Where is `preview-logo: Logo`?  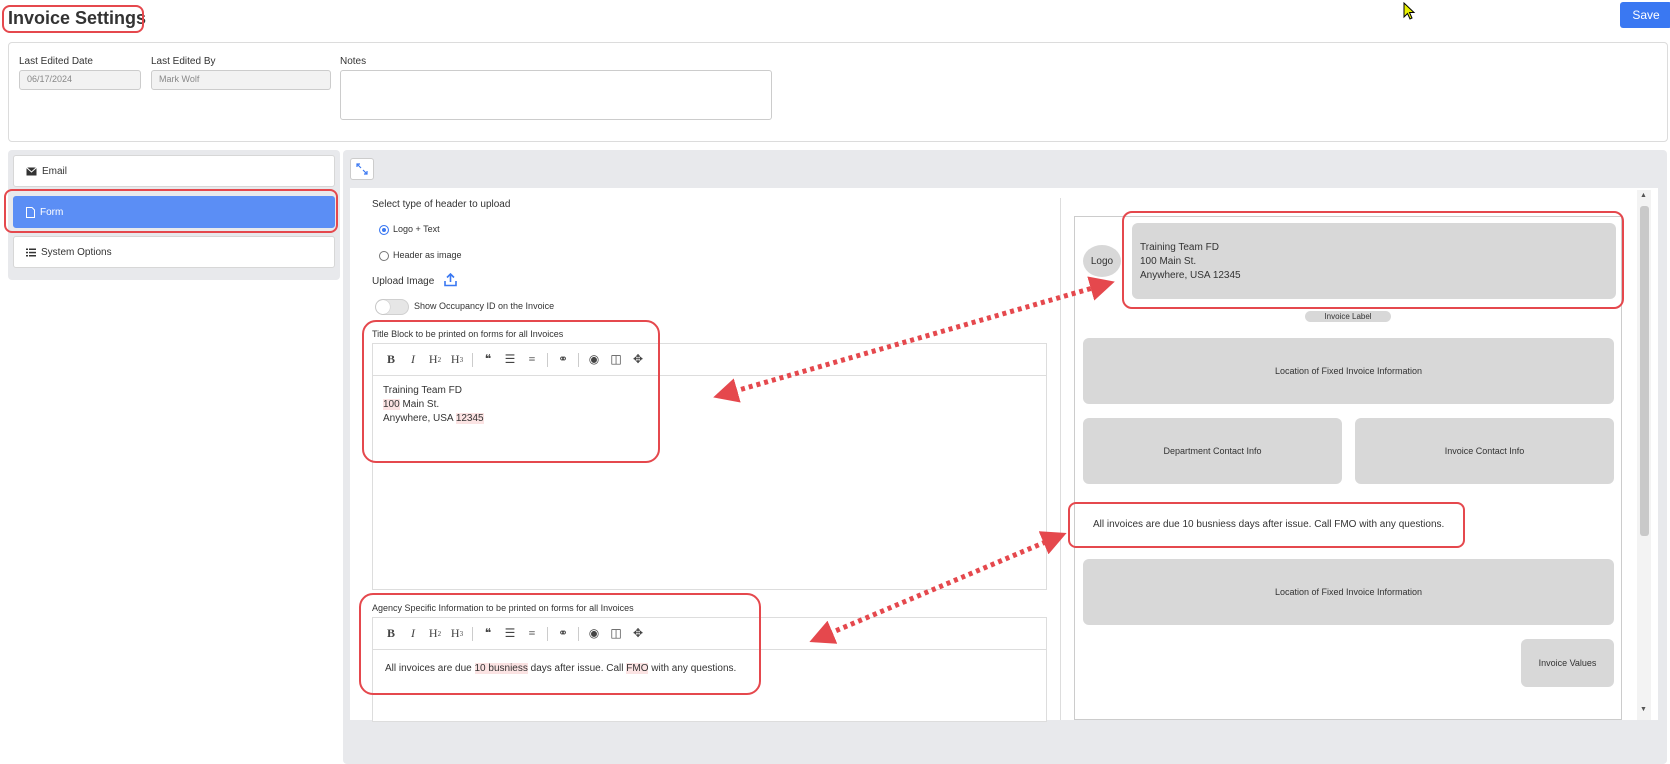
preview-logo: Logo is located at coordinates (1102, 261).